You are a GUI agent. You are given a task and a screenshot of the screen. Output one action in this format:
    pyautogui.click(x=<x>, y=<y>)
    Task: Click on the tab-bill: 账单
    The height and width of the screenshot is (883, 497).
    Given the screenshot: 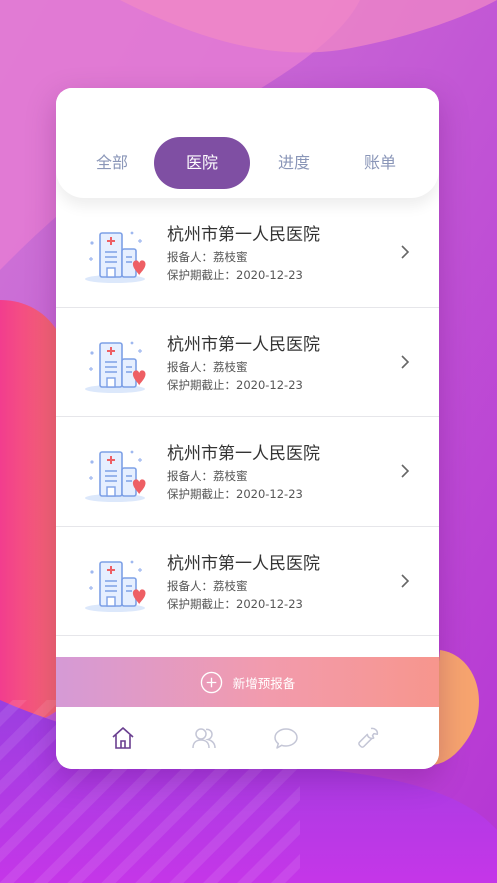 What is the action you would take?
    pyautogui.click(x=380, y=163)
    